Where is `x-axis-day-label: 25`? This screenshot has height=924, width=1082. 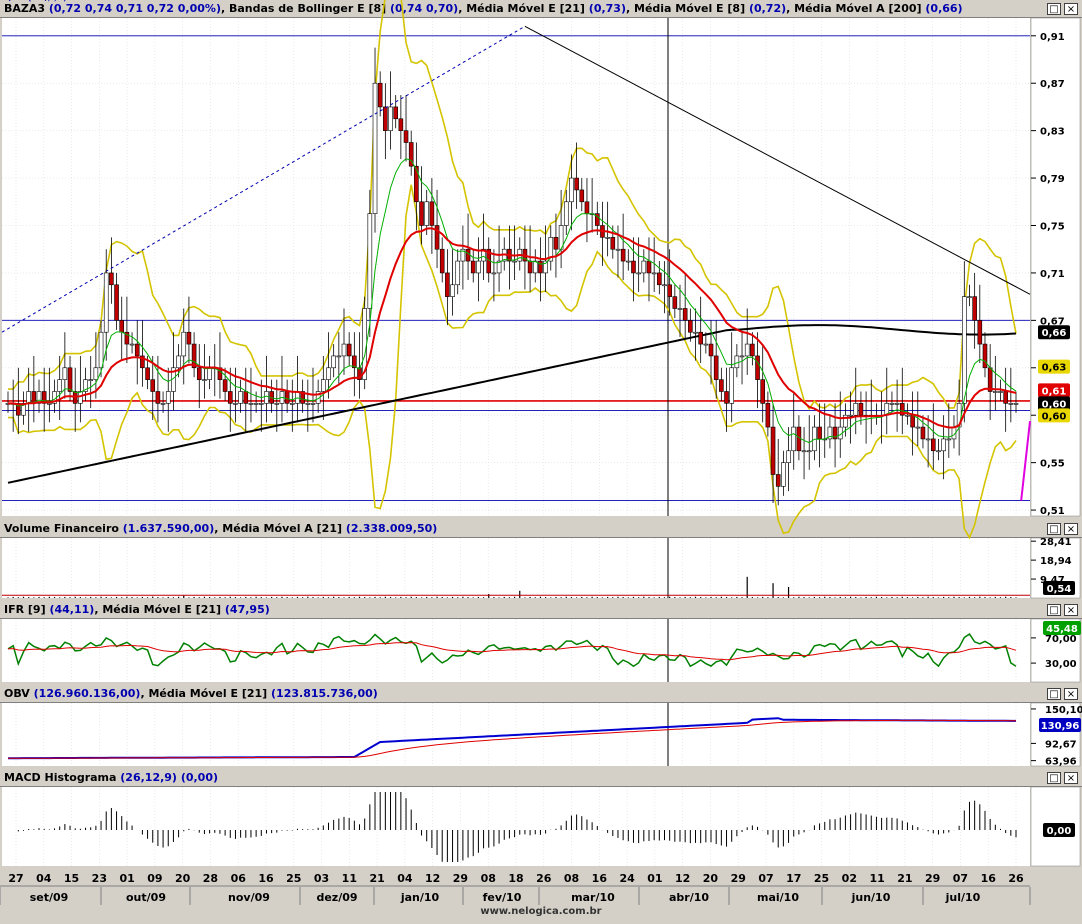
x-axis-day-label: 25 is located at coordinates (293, 878).